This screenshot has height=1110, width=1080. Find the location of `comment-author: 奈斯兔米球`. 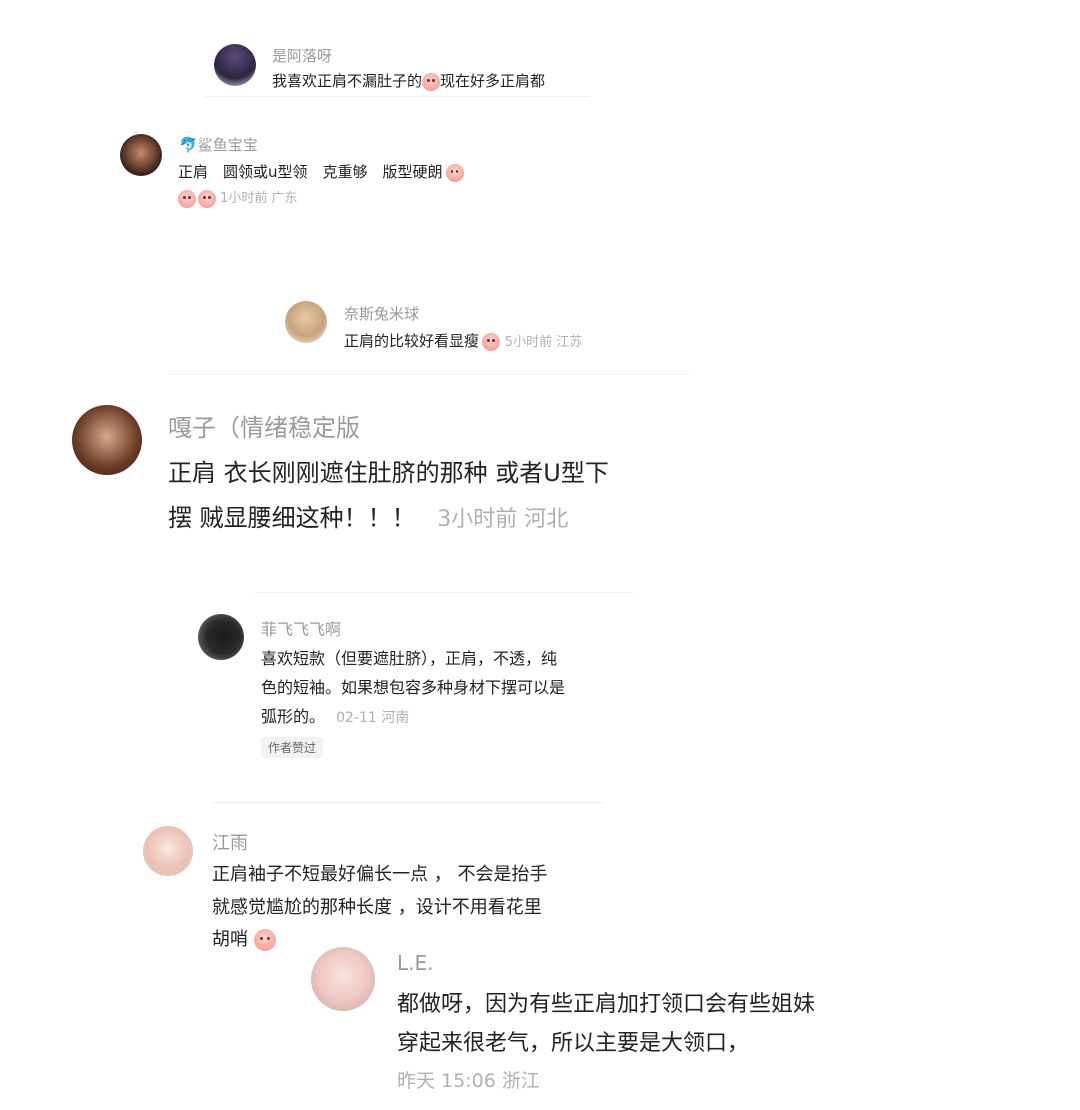

comment-author: 奈斯兔米球 is located at coordinates (381, 313).